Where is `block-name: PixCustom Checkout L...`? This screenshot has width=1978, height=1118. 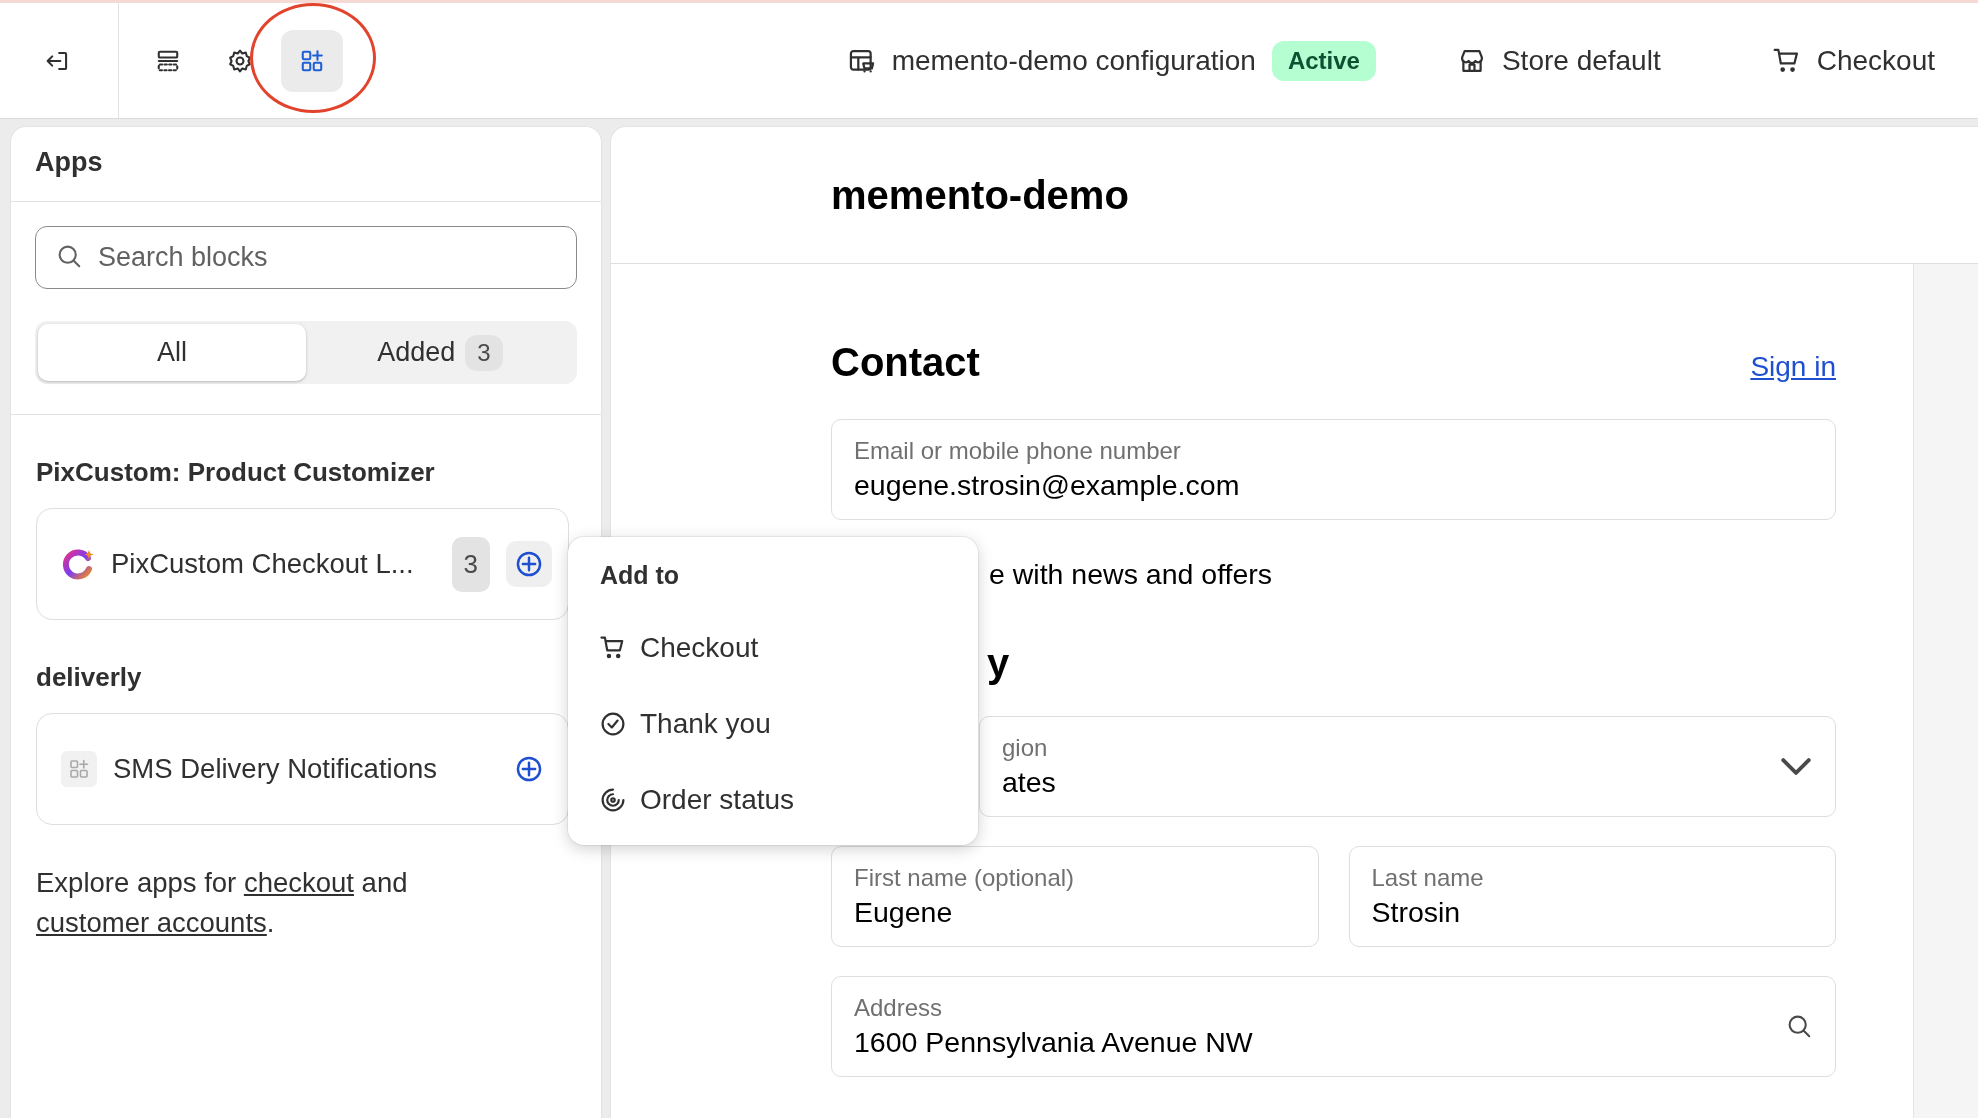
block-name: PixCustom Checkout L... is located at coordinates (273, 564).